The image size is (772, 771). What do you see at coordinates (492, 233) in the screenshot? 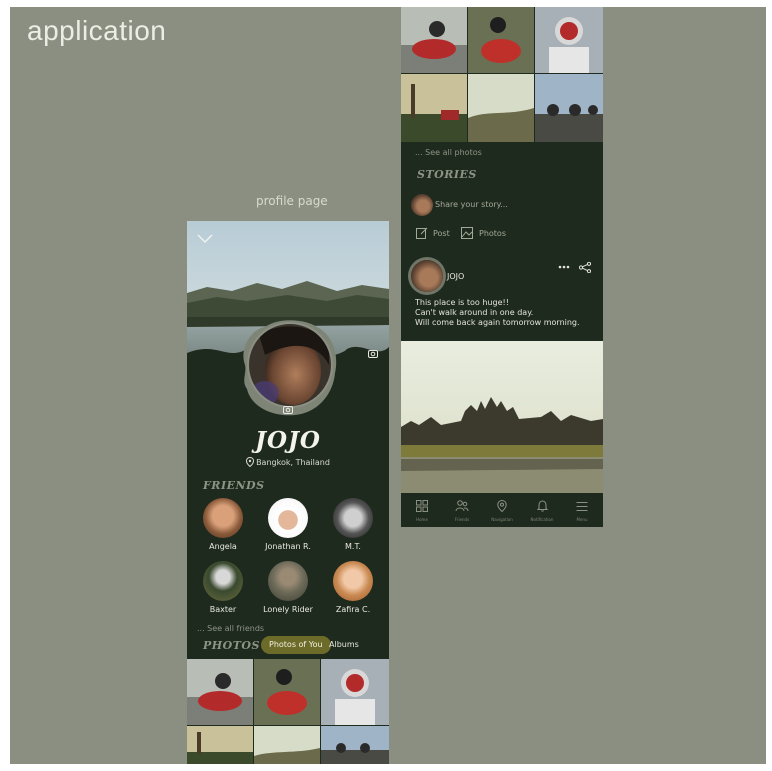
I see `photos-button: Photos` at bounding box center [492, 233].